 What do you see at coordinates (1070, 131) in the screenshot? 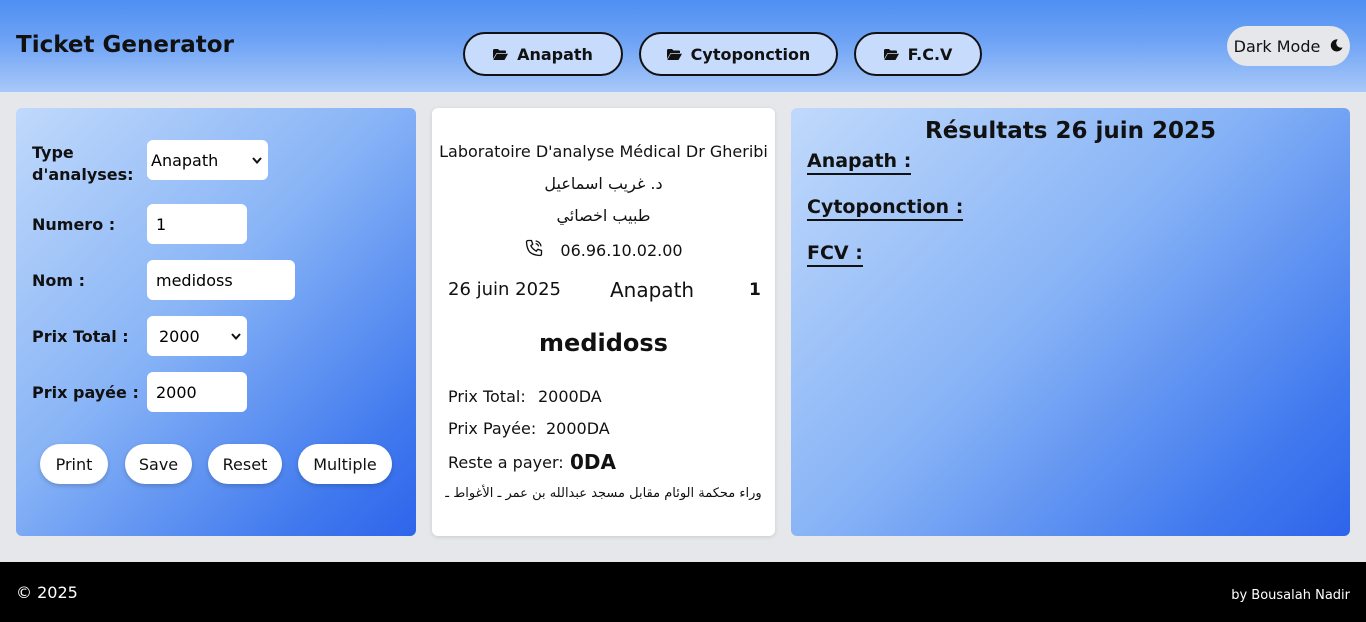
I see `results-title: Résultats 26 juin 2025` at bounding box center [1070, 131].